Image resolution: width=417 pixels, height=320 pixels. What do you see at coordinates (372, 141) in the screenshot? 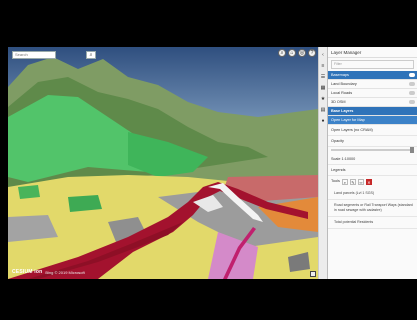
I see `opacity-label: Opacity` at bounding box center [372, 141].